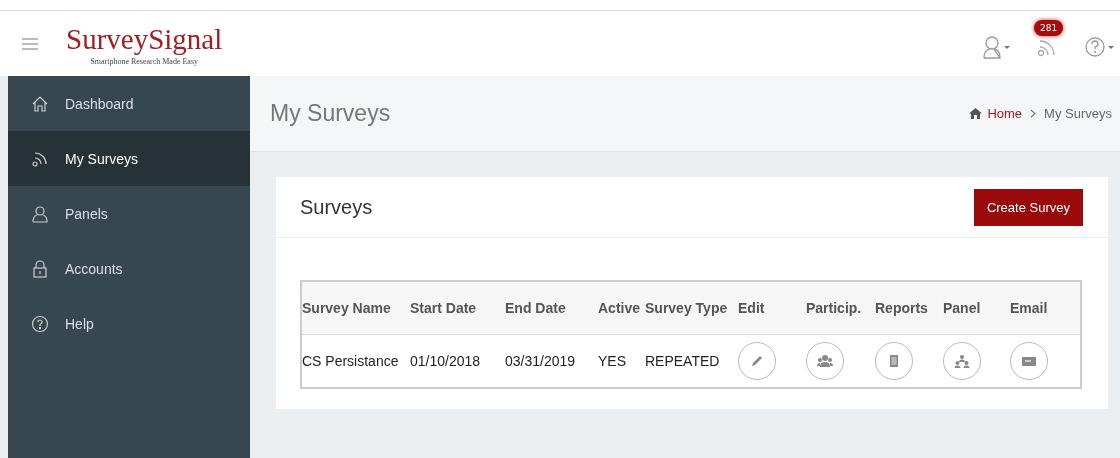  What do you see at coordinates (40, 323) in the screenshot?
I see `help-icon` at bounding box center [40, 323].